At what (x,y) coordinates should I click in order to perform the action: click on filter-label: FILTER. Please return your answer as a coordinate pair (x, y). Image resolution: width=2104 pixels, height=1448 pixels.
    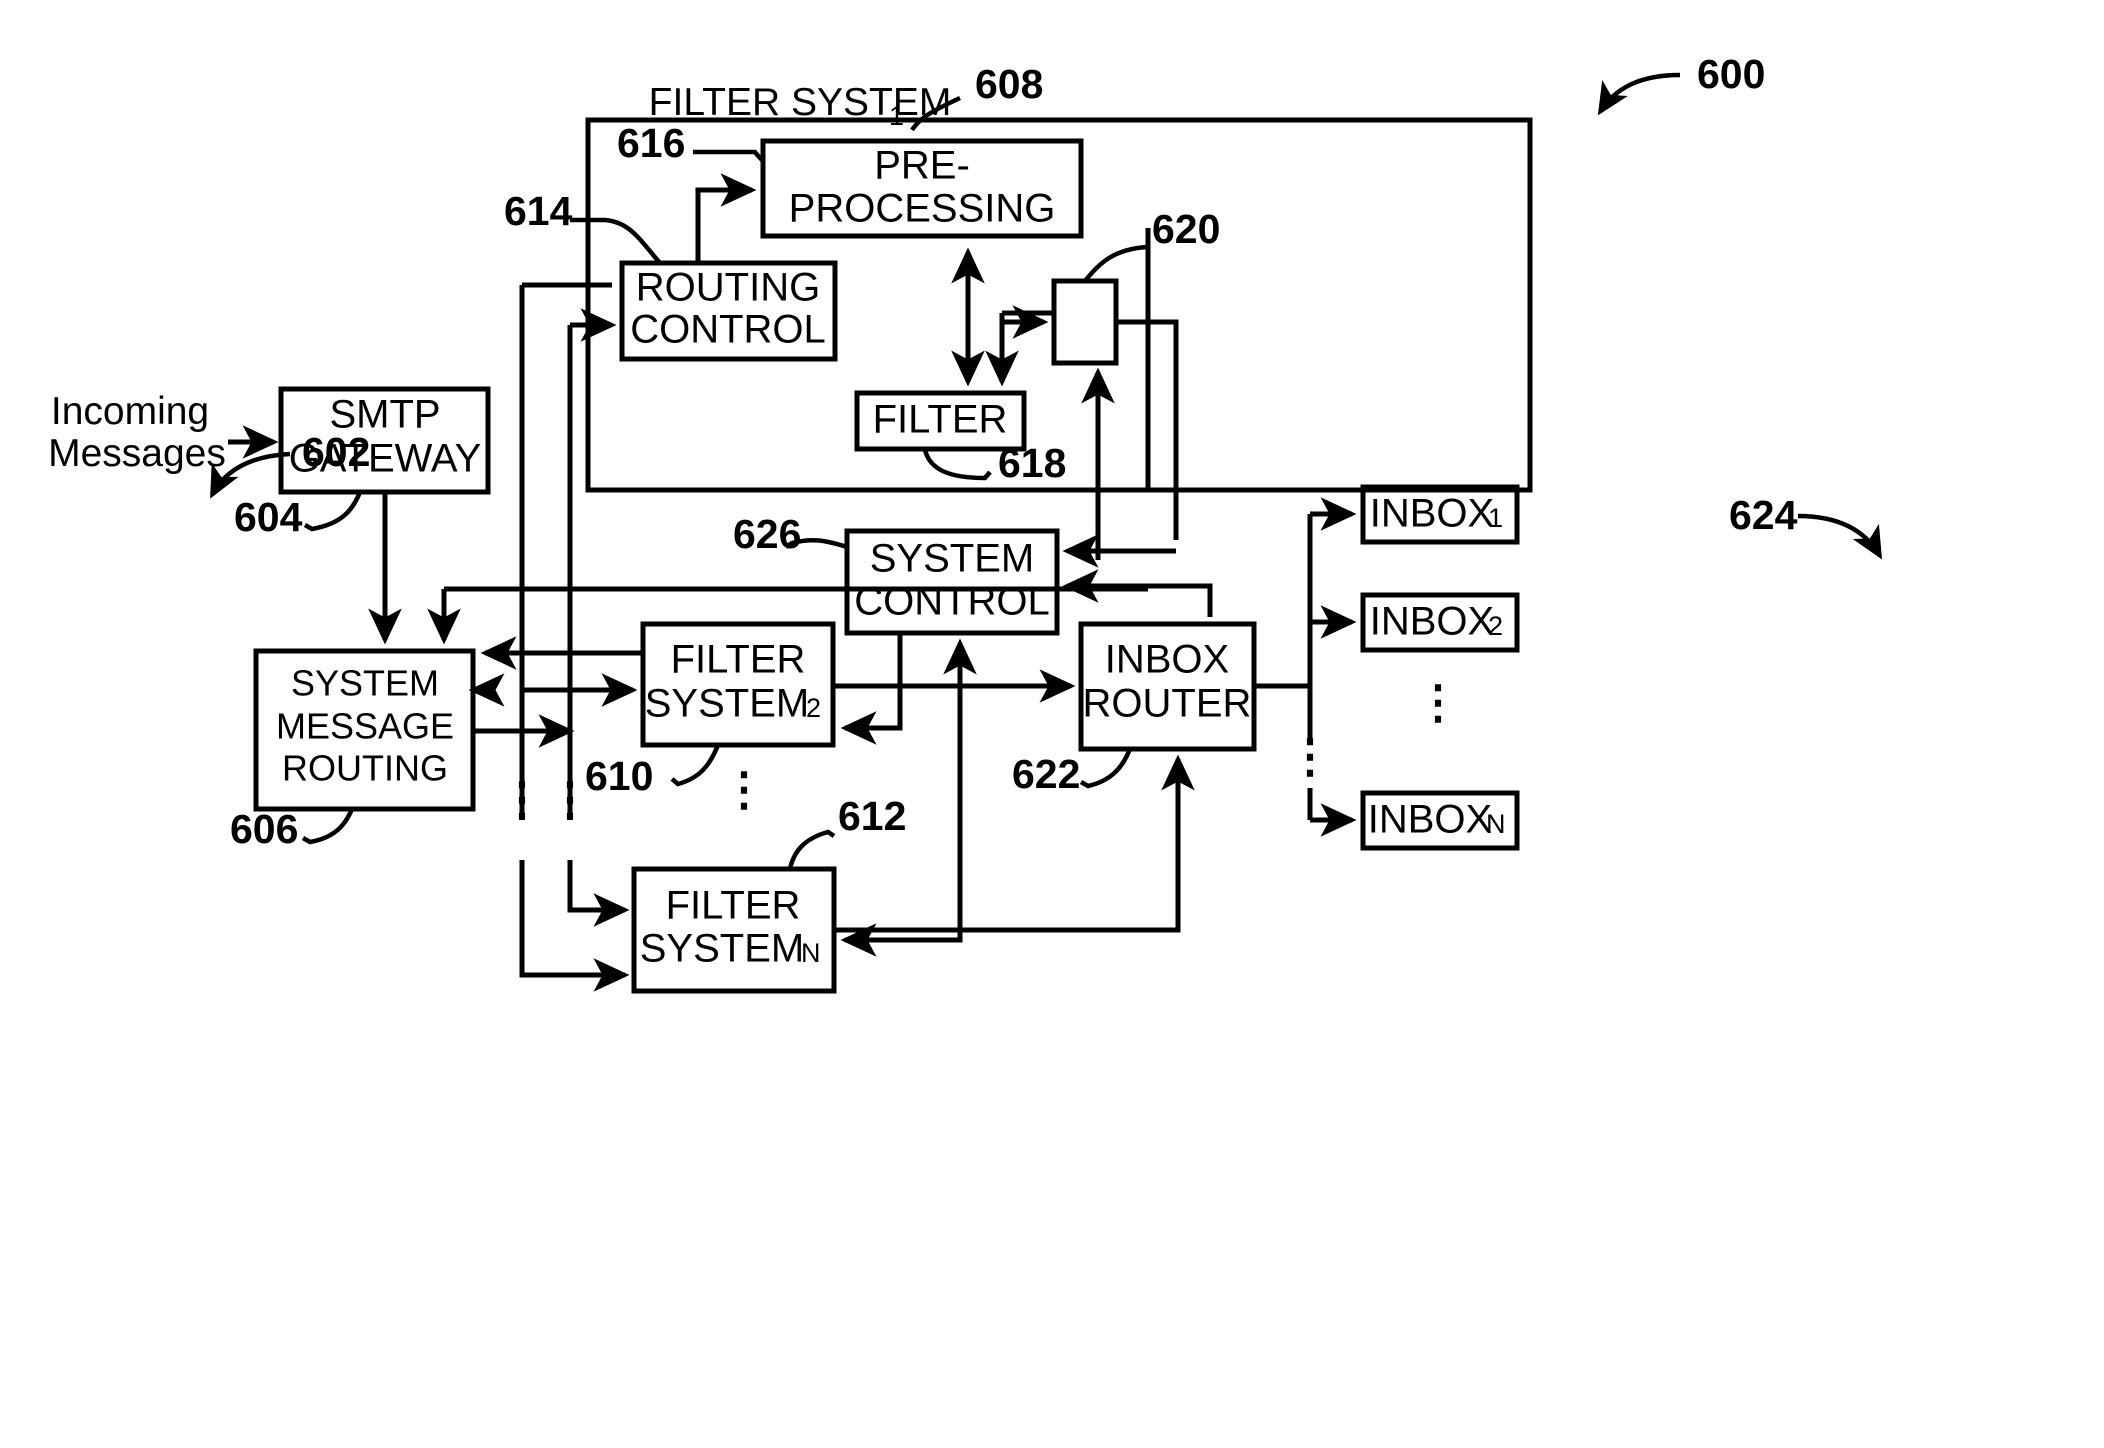
    Looking at the image, I should click on (940, 420).